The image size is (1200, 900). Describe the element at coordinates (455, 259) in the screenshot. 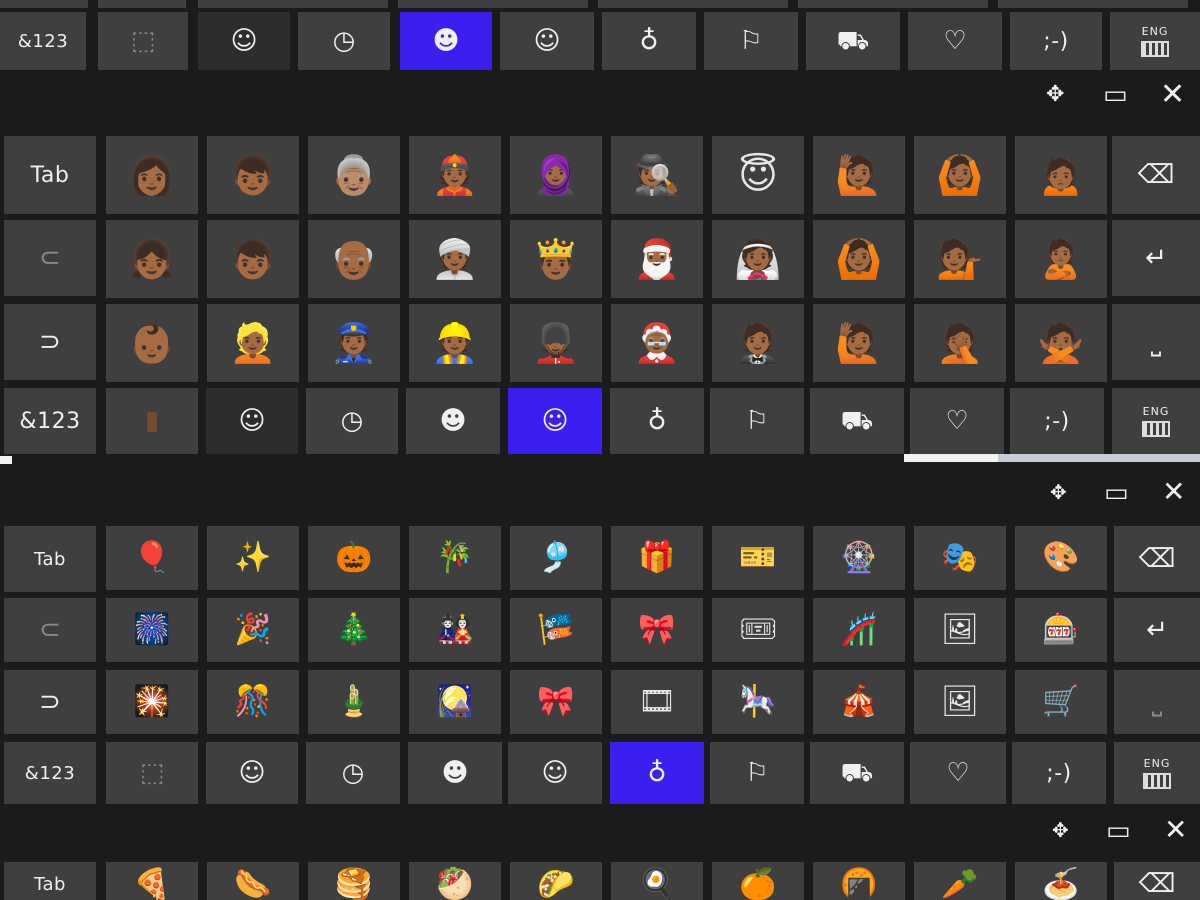

I see `emoji-key: 👳🏾` at that location.